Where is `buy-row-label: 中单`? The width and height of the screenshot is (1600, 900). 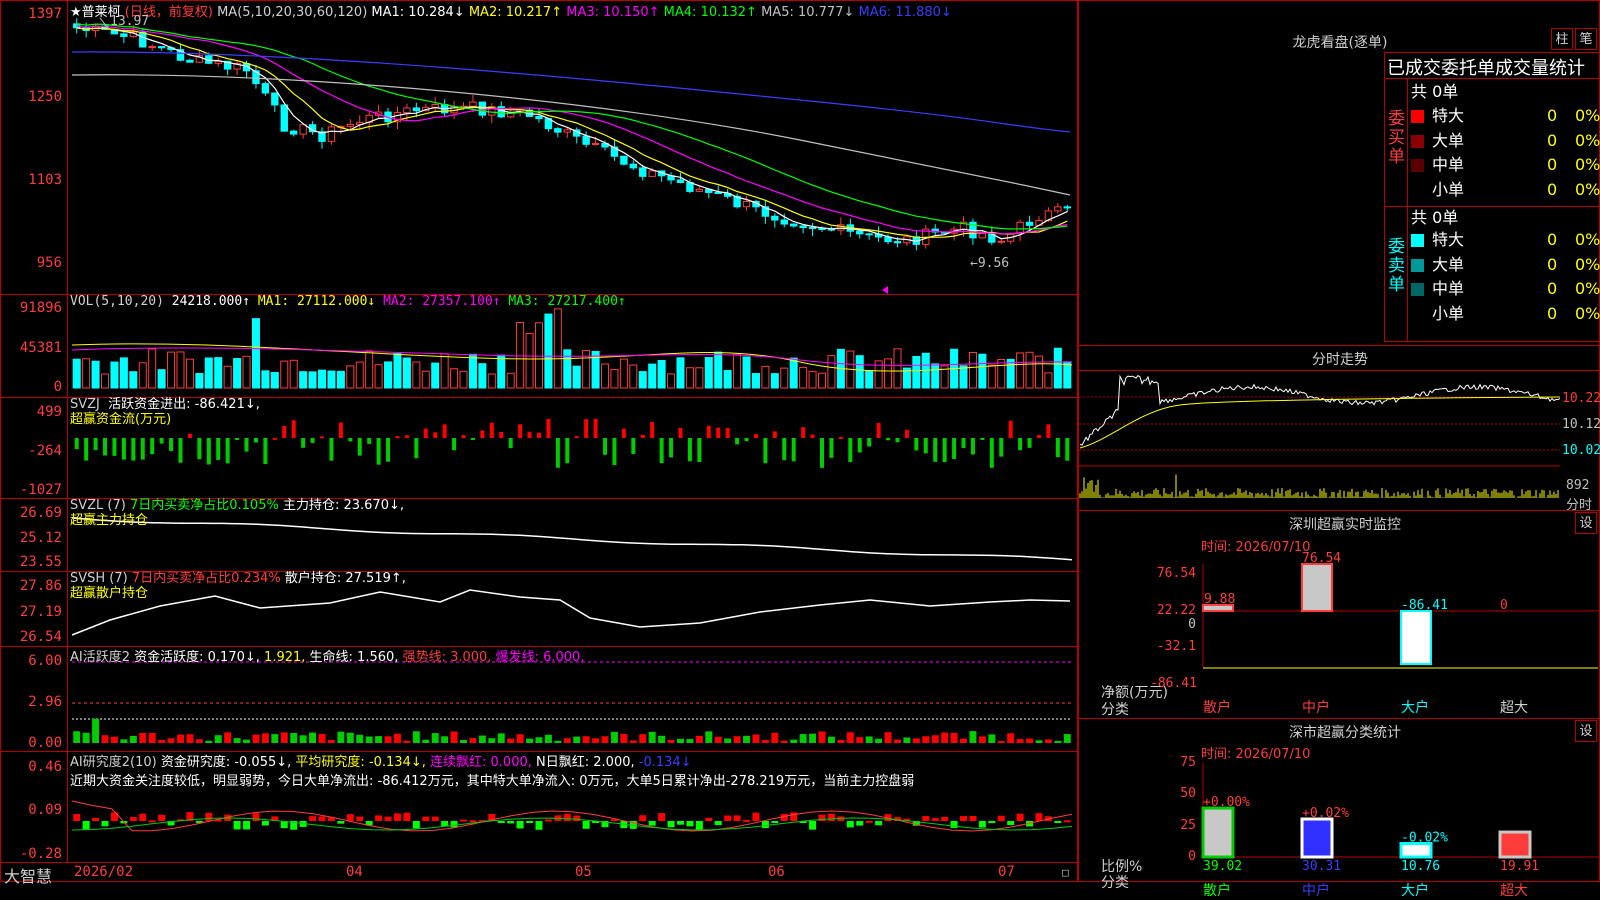 buy-row-label: 中单 is located at coordinates (1448, 164).